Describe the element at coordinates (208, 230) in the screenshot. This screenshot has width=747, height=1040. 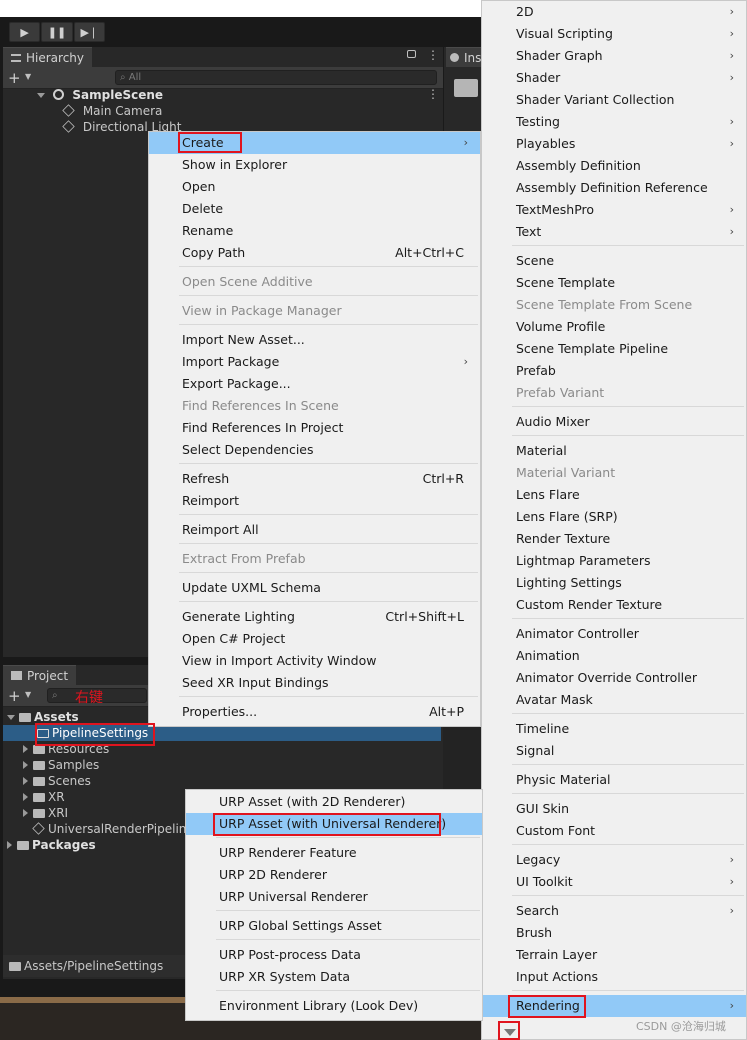
I see `menu-item-label: Rename` at that location.